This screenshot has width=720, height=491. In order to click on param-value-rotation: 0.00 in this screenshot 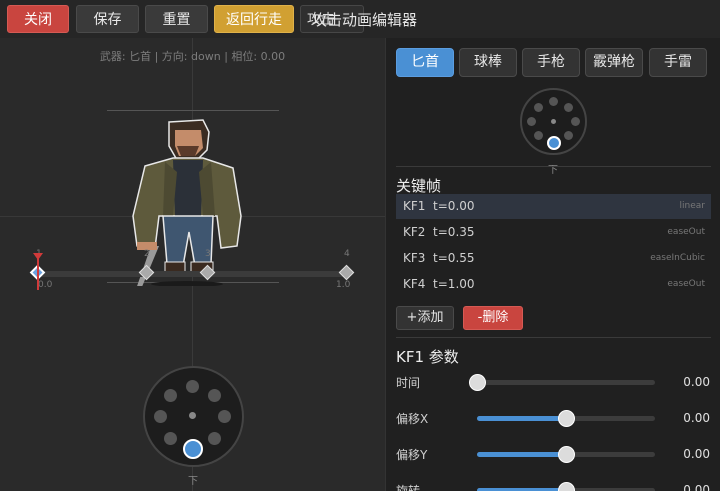, I will do `click(696, 487)`.